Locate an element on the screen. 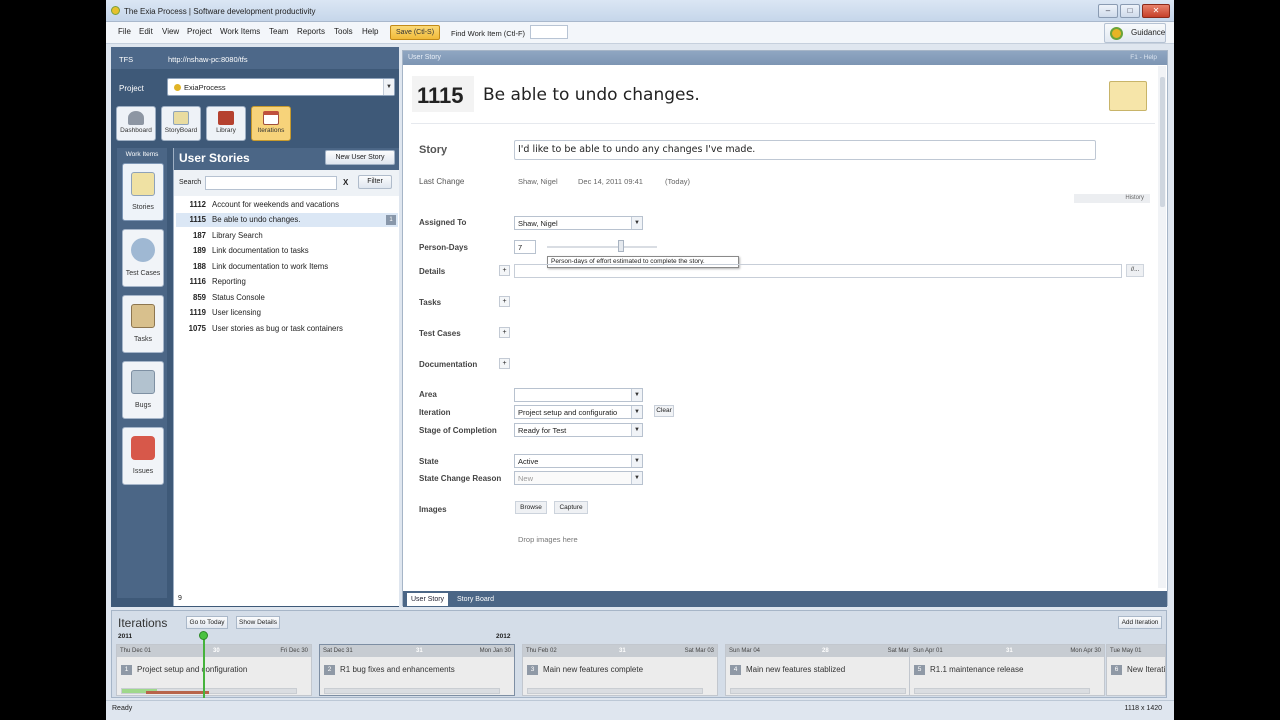 The height and width of the screenshot is (720, 1280). wi-stories: Stories is located at coordinates (143, 192).